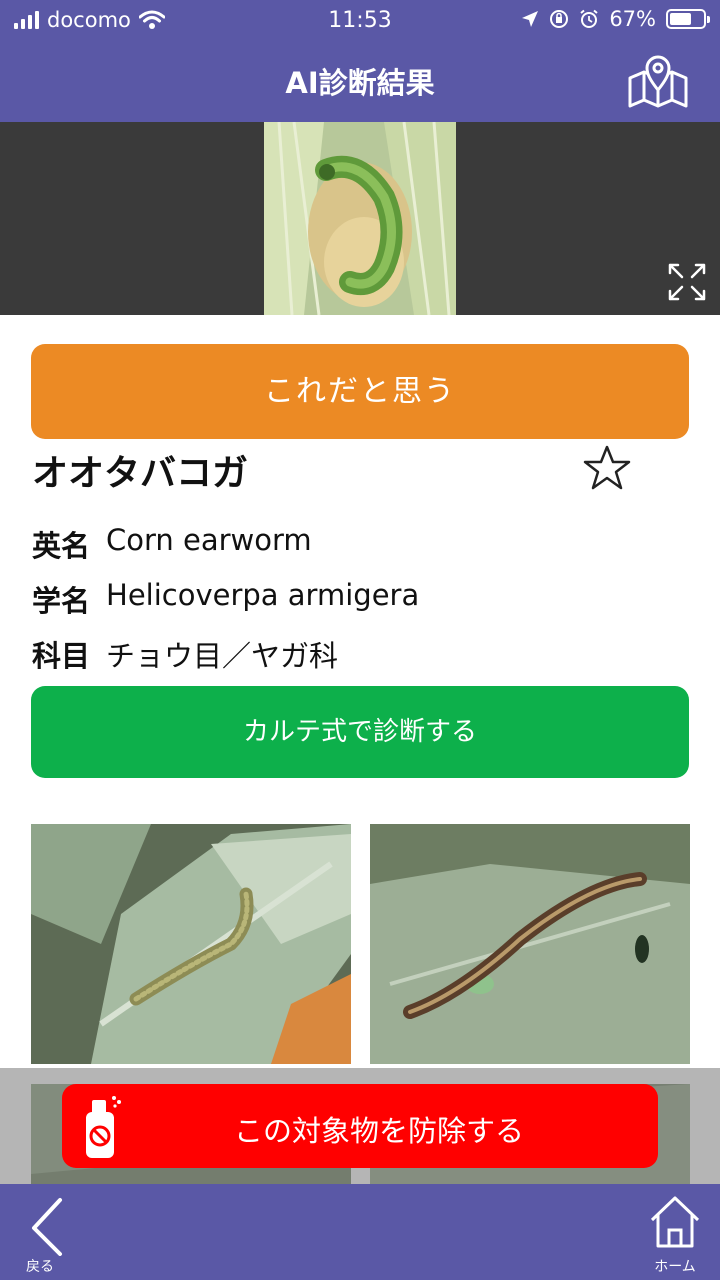 The height and width of the screenshot is (1280, 720). Describe the element at coordinates (632, 19) in the screenshot. I see `battery-percent: 67%` at that location.